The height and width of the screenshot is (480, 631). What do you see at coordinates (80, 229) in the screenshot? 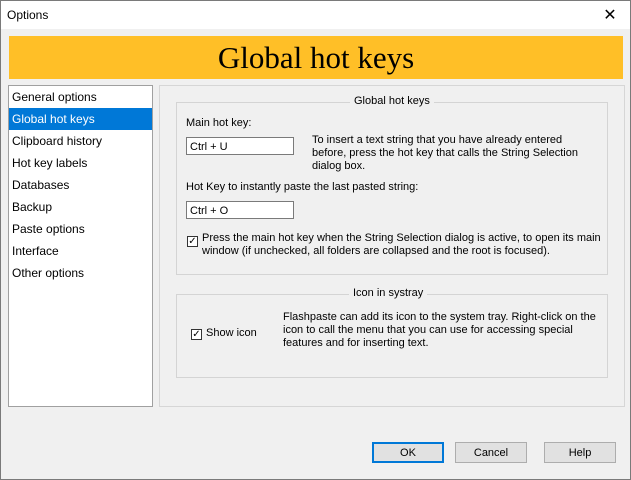
I see `sidebar-item-paste-options: Paste options` at bounding box center [80, 229].